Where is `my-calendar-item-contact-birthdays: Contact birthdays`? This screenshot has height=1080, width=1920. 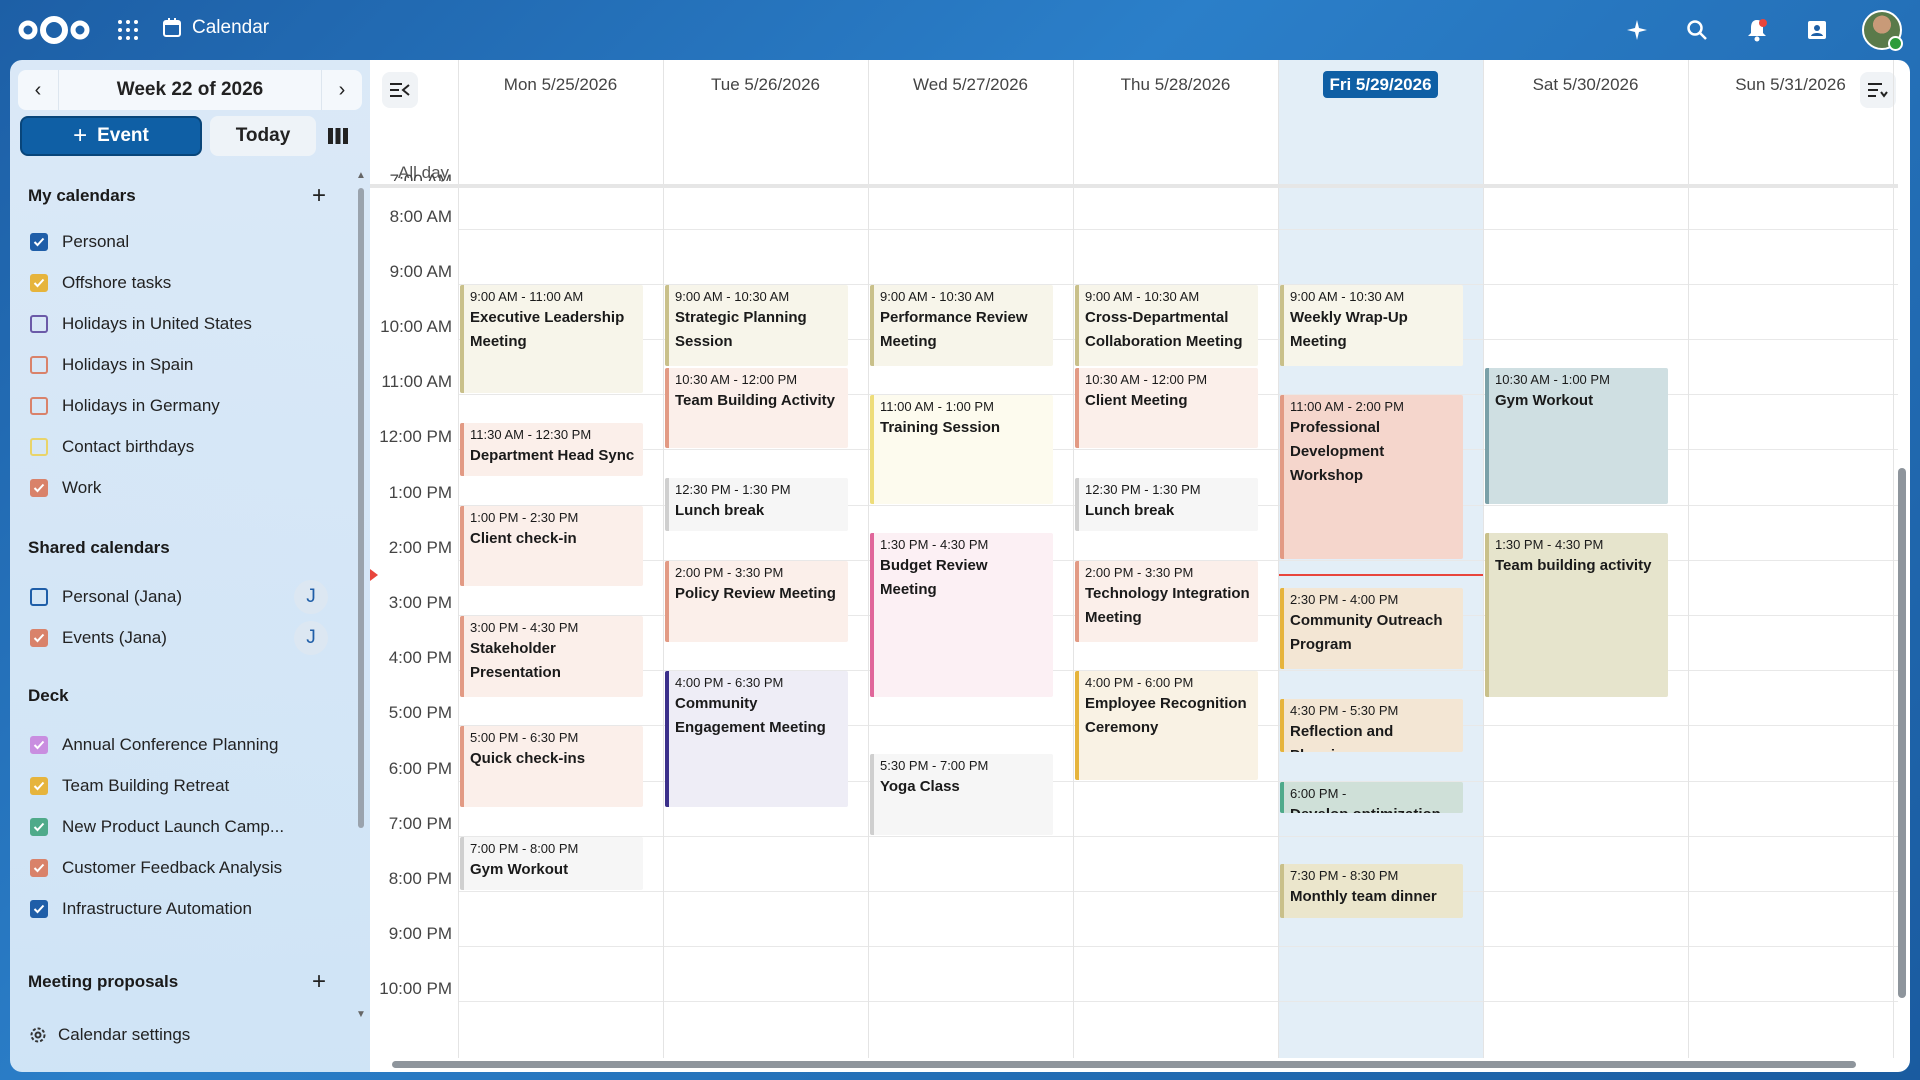 my-calendar-item-contact-birthdays: Contact birthdays is located at coordinates (112, 447).